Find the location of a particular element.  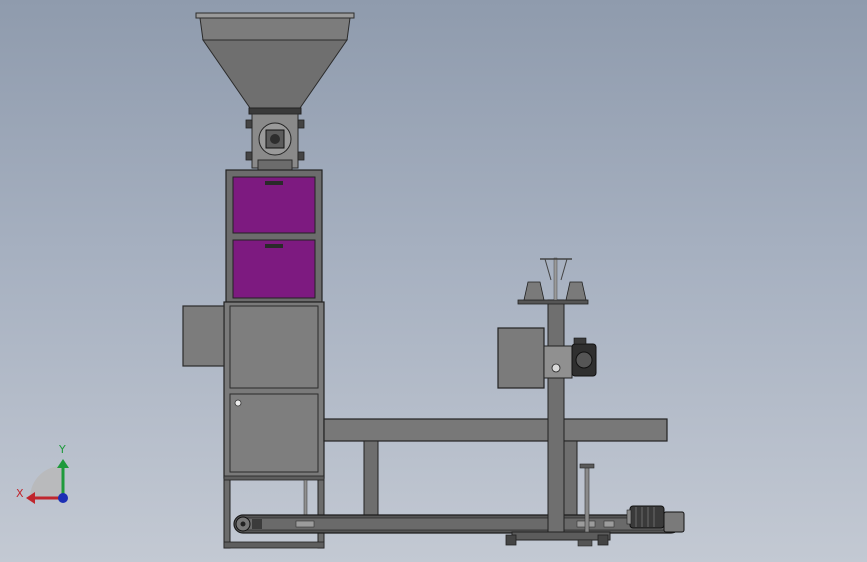

feeder-bracket-left is located at coordinates (249, 124).